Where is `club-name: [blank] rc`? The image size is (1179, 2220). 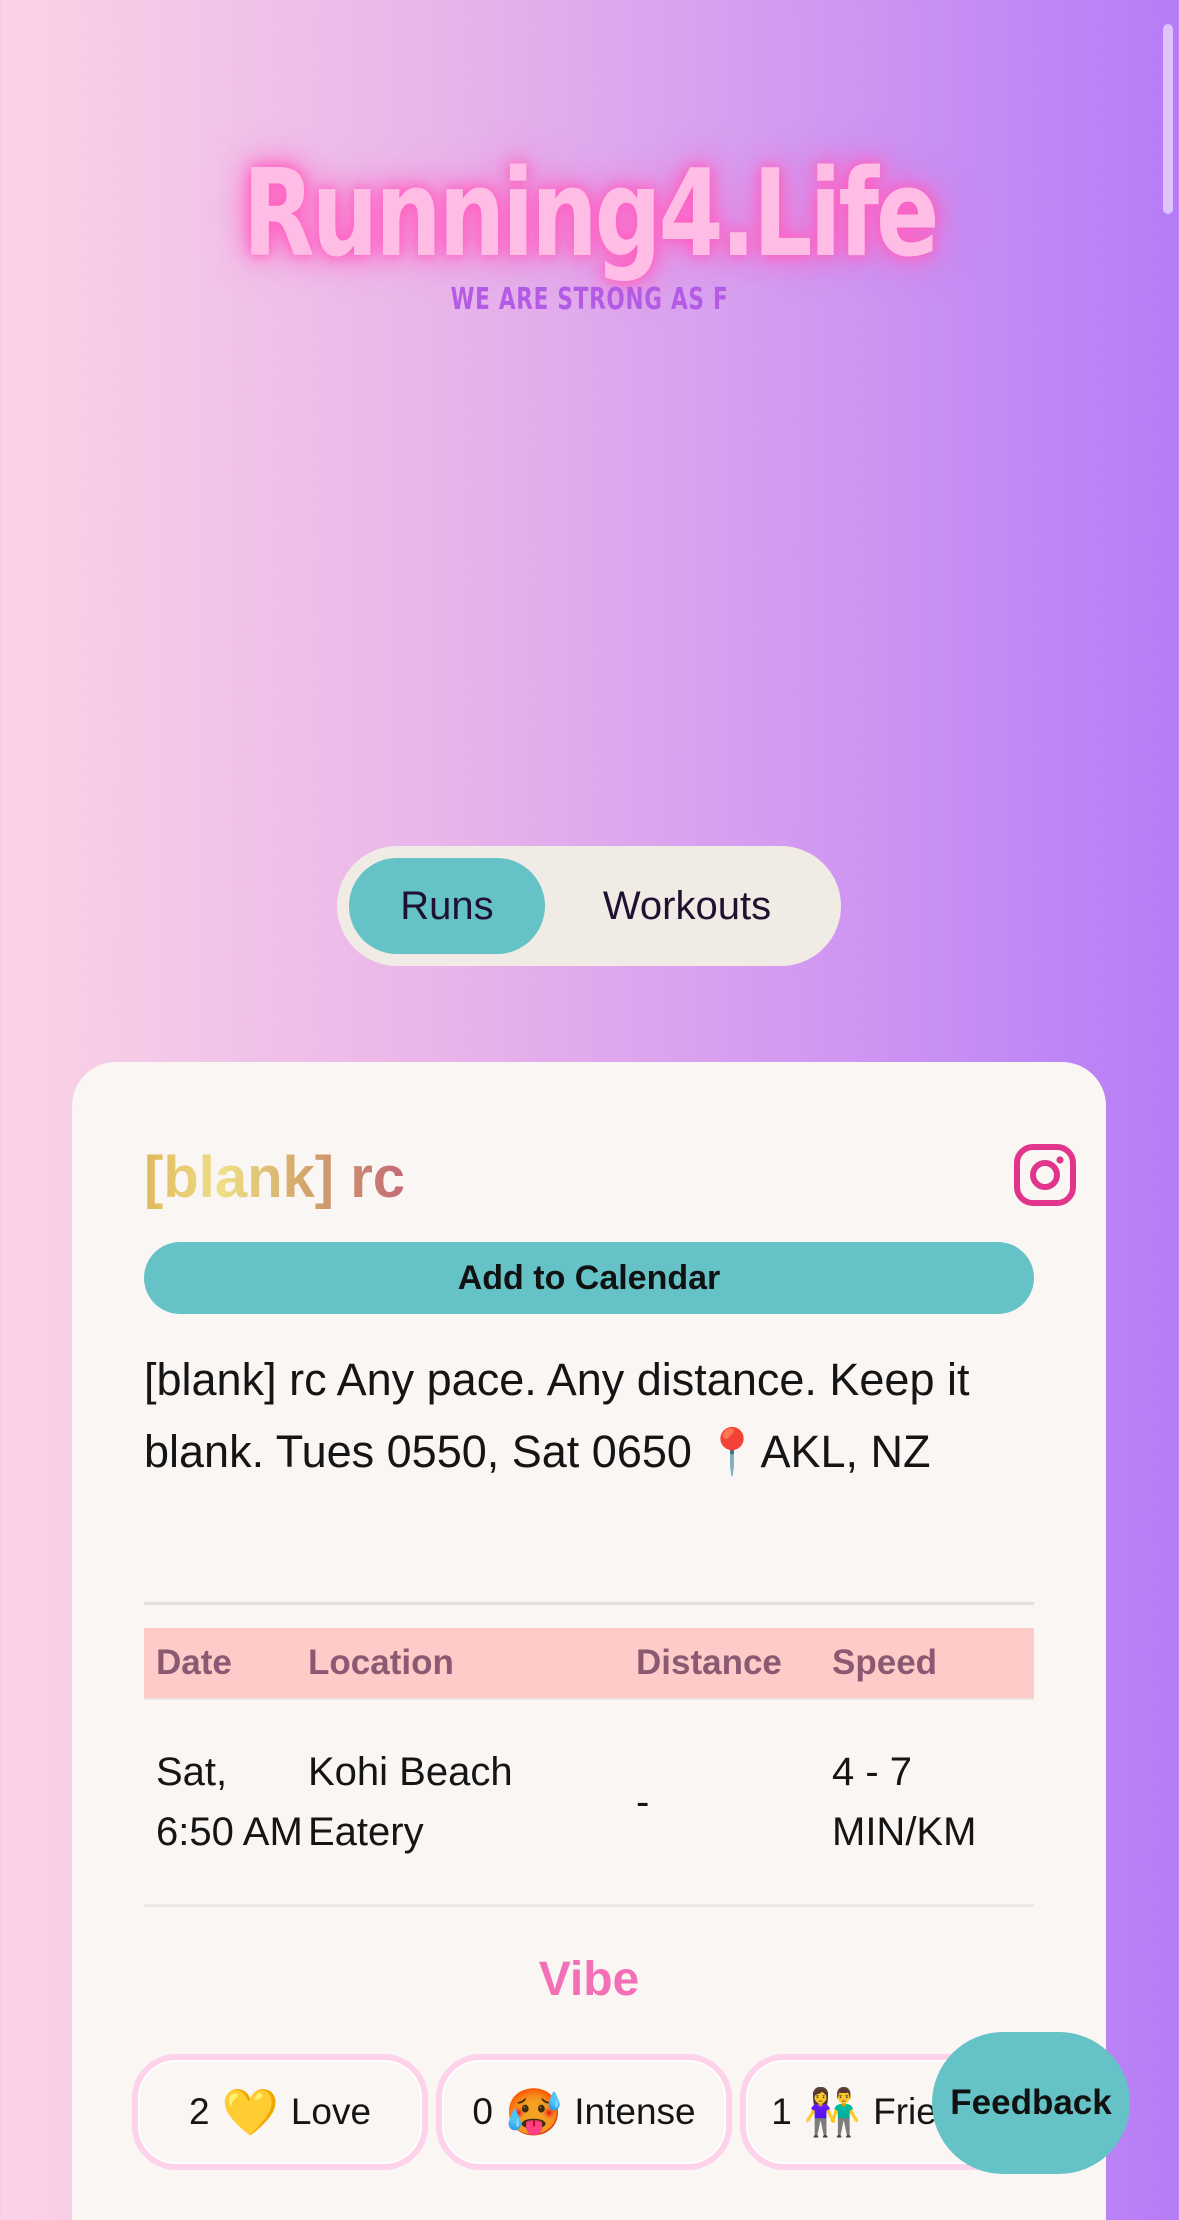
club-name: [blank] rc is located at coordinates (274, 1178).